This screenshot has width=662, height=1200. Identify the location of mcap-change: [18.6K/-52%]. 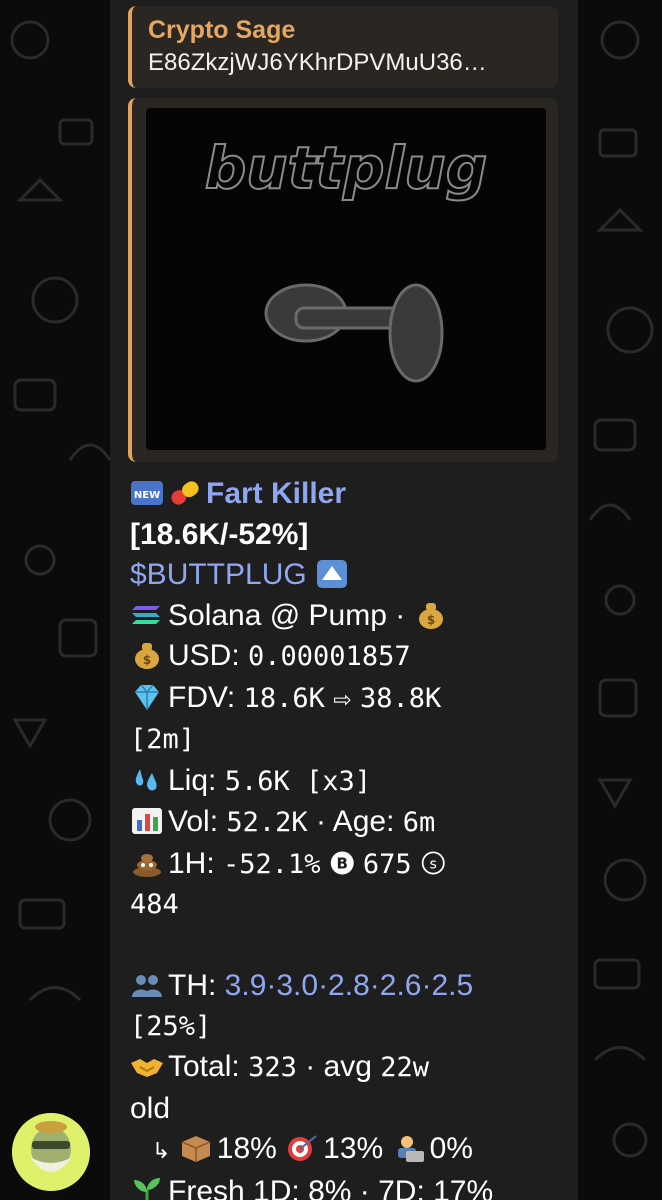
(219, 534).